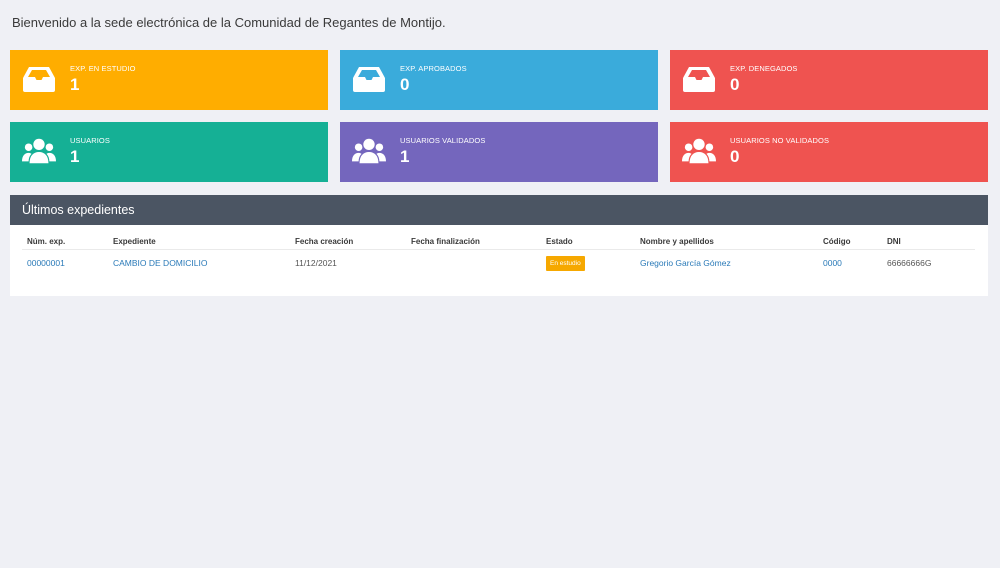  I want to click on cell-num-exp: 00000001, so click(65, 263).